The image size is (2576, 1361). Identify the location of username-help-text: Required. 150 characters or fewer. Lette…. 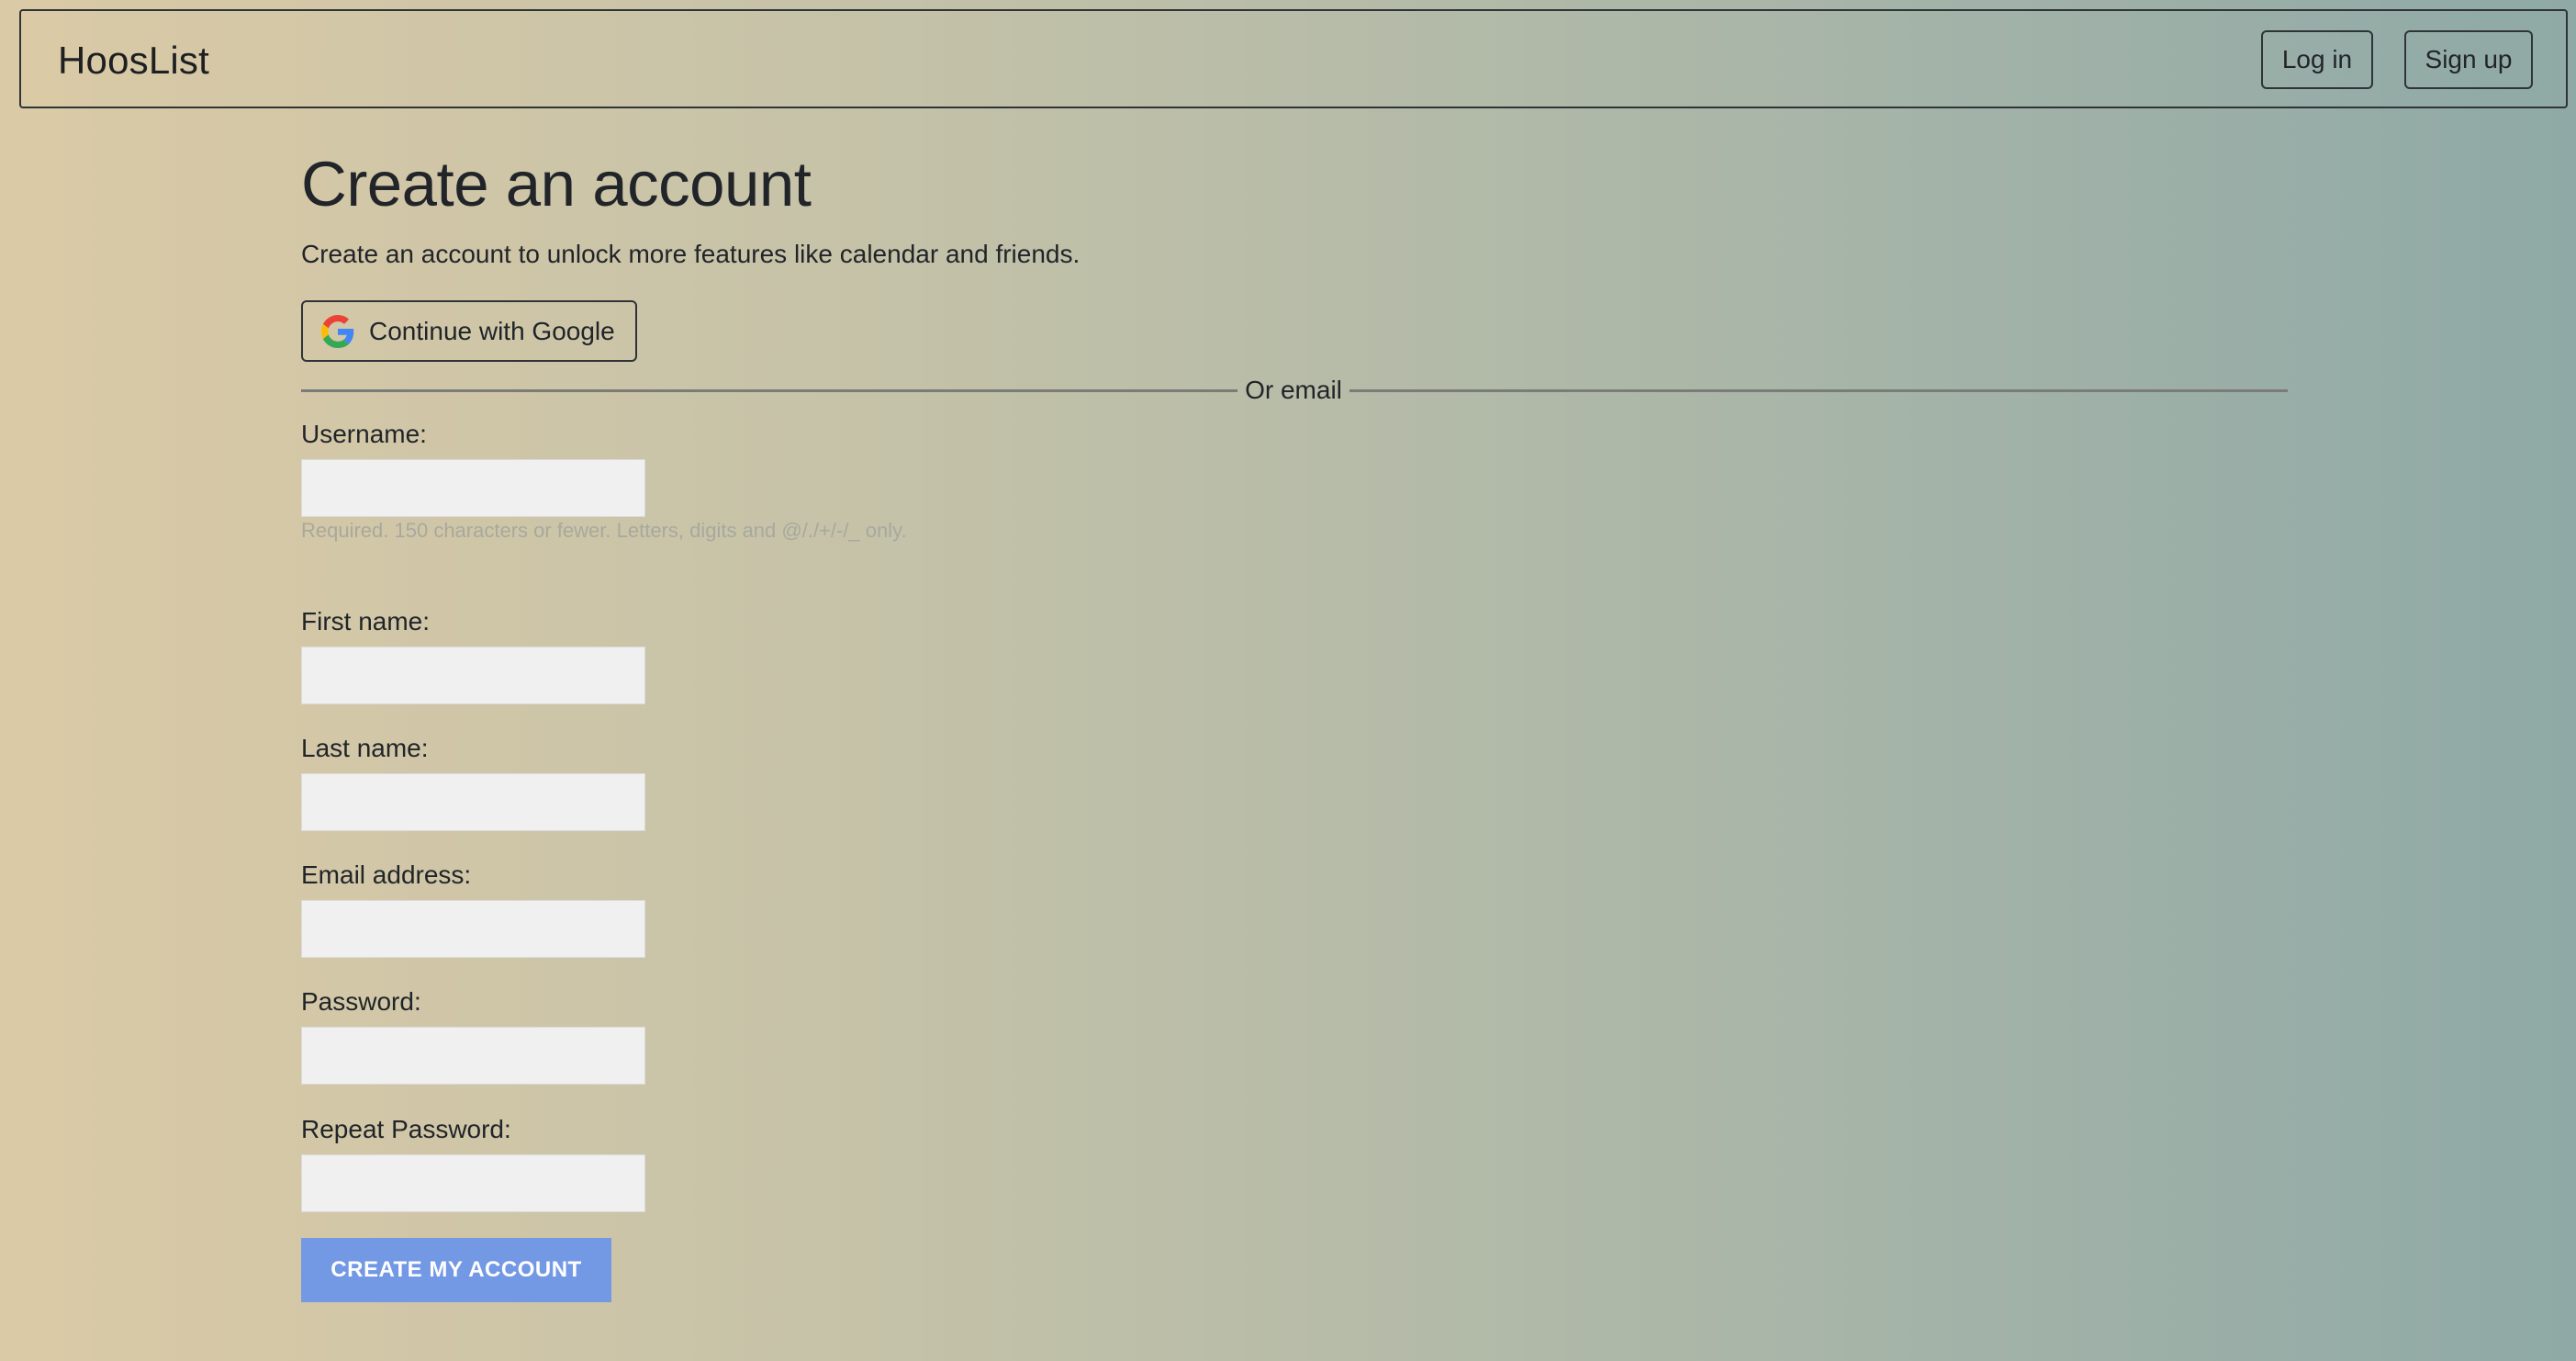
(604, 530).